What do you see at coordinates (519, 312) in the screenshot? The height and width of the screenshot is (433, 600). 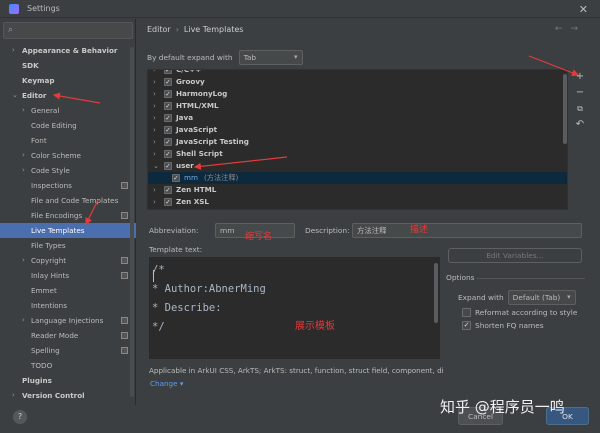 I see `reformat-checkbox: Reformat according to style` at bounding box center [519, 312].